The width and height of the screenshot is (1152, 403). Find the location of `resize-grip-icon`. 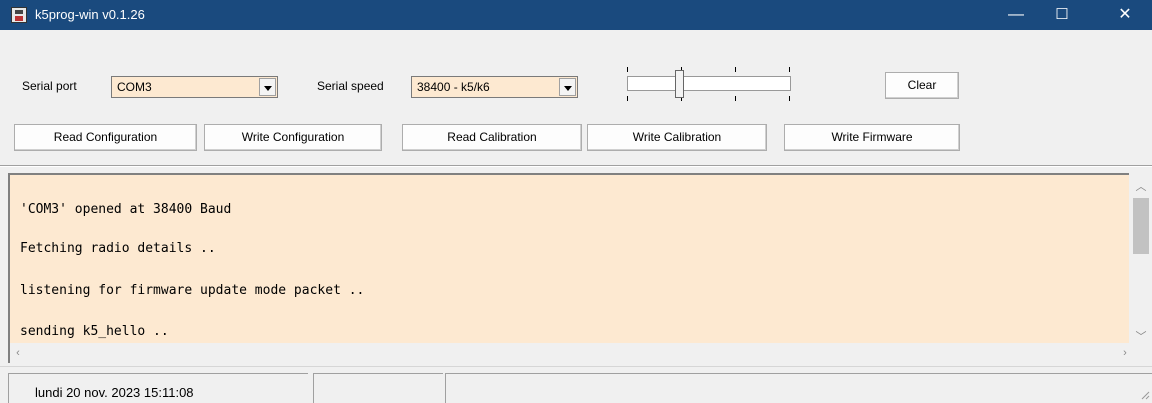

resize-grip-icon is located at coordinates (1144, 394).